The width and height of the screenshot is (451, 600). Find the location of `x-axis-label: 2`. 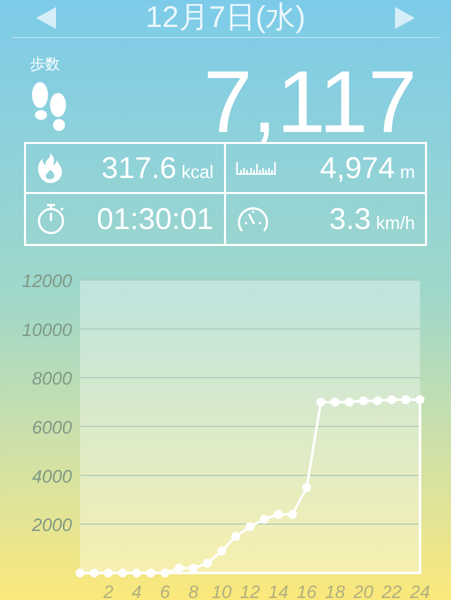

x-axis-label: 2 is located at coordinates (108, 591).